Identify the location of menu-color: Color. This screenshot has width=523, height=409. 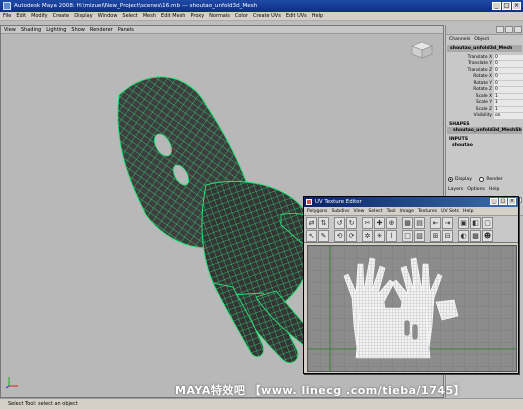
(241, 16).